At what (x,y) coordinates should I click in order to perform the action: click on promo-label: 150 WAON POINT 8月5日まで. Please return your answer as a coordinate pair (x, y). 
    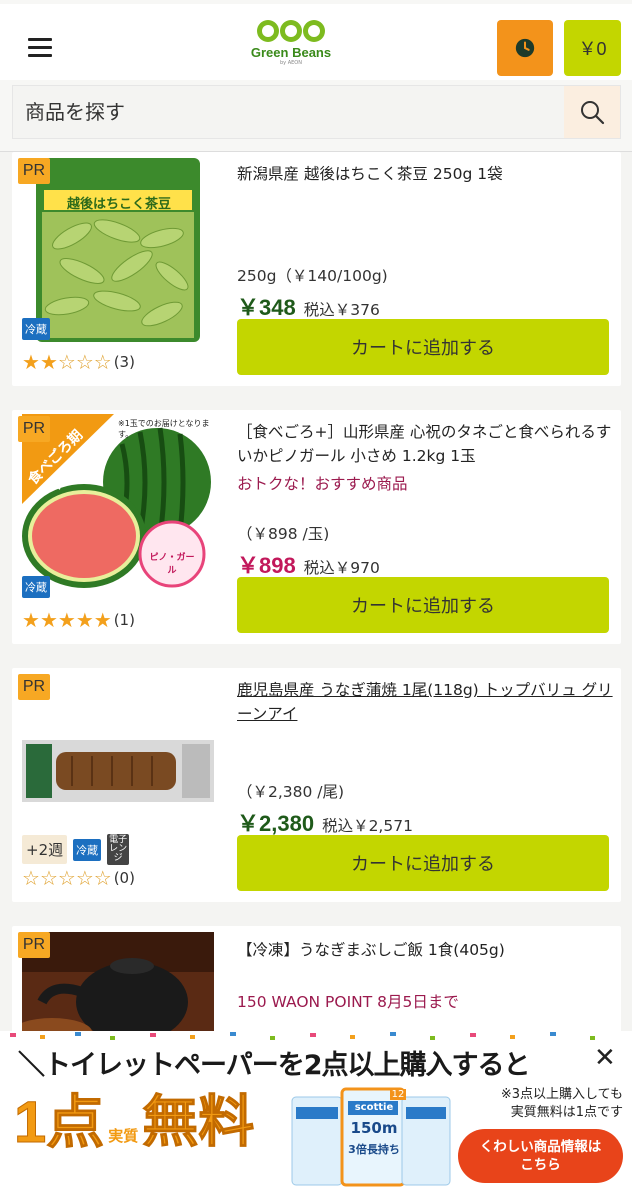
    Looking at the image, I should click on (348, 1002).